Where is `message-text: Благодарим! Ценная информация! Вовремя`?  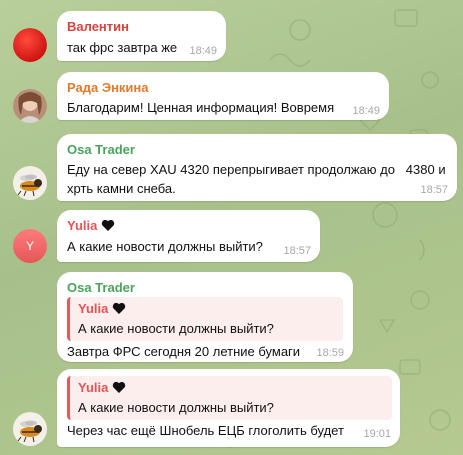
message-text: Благодарим! Ценная информация! Вовремя is located at coordinates (201, 107).